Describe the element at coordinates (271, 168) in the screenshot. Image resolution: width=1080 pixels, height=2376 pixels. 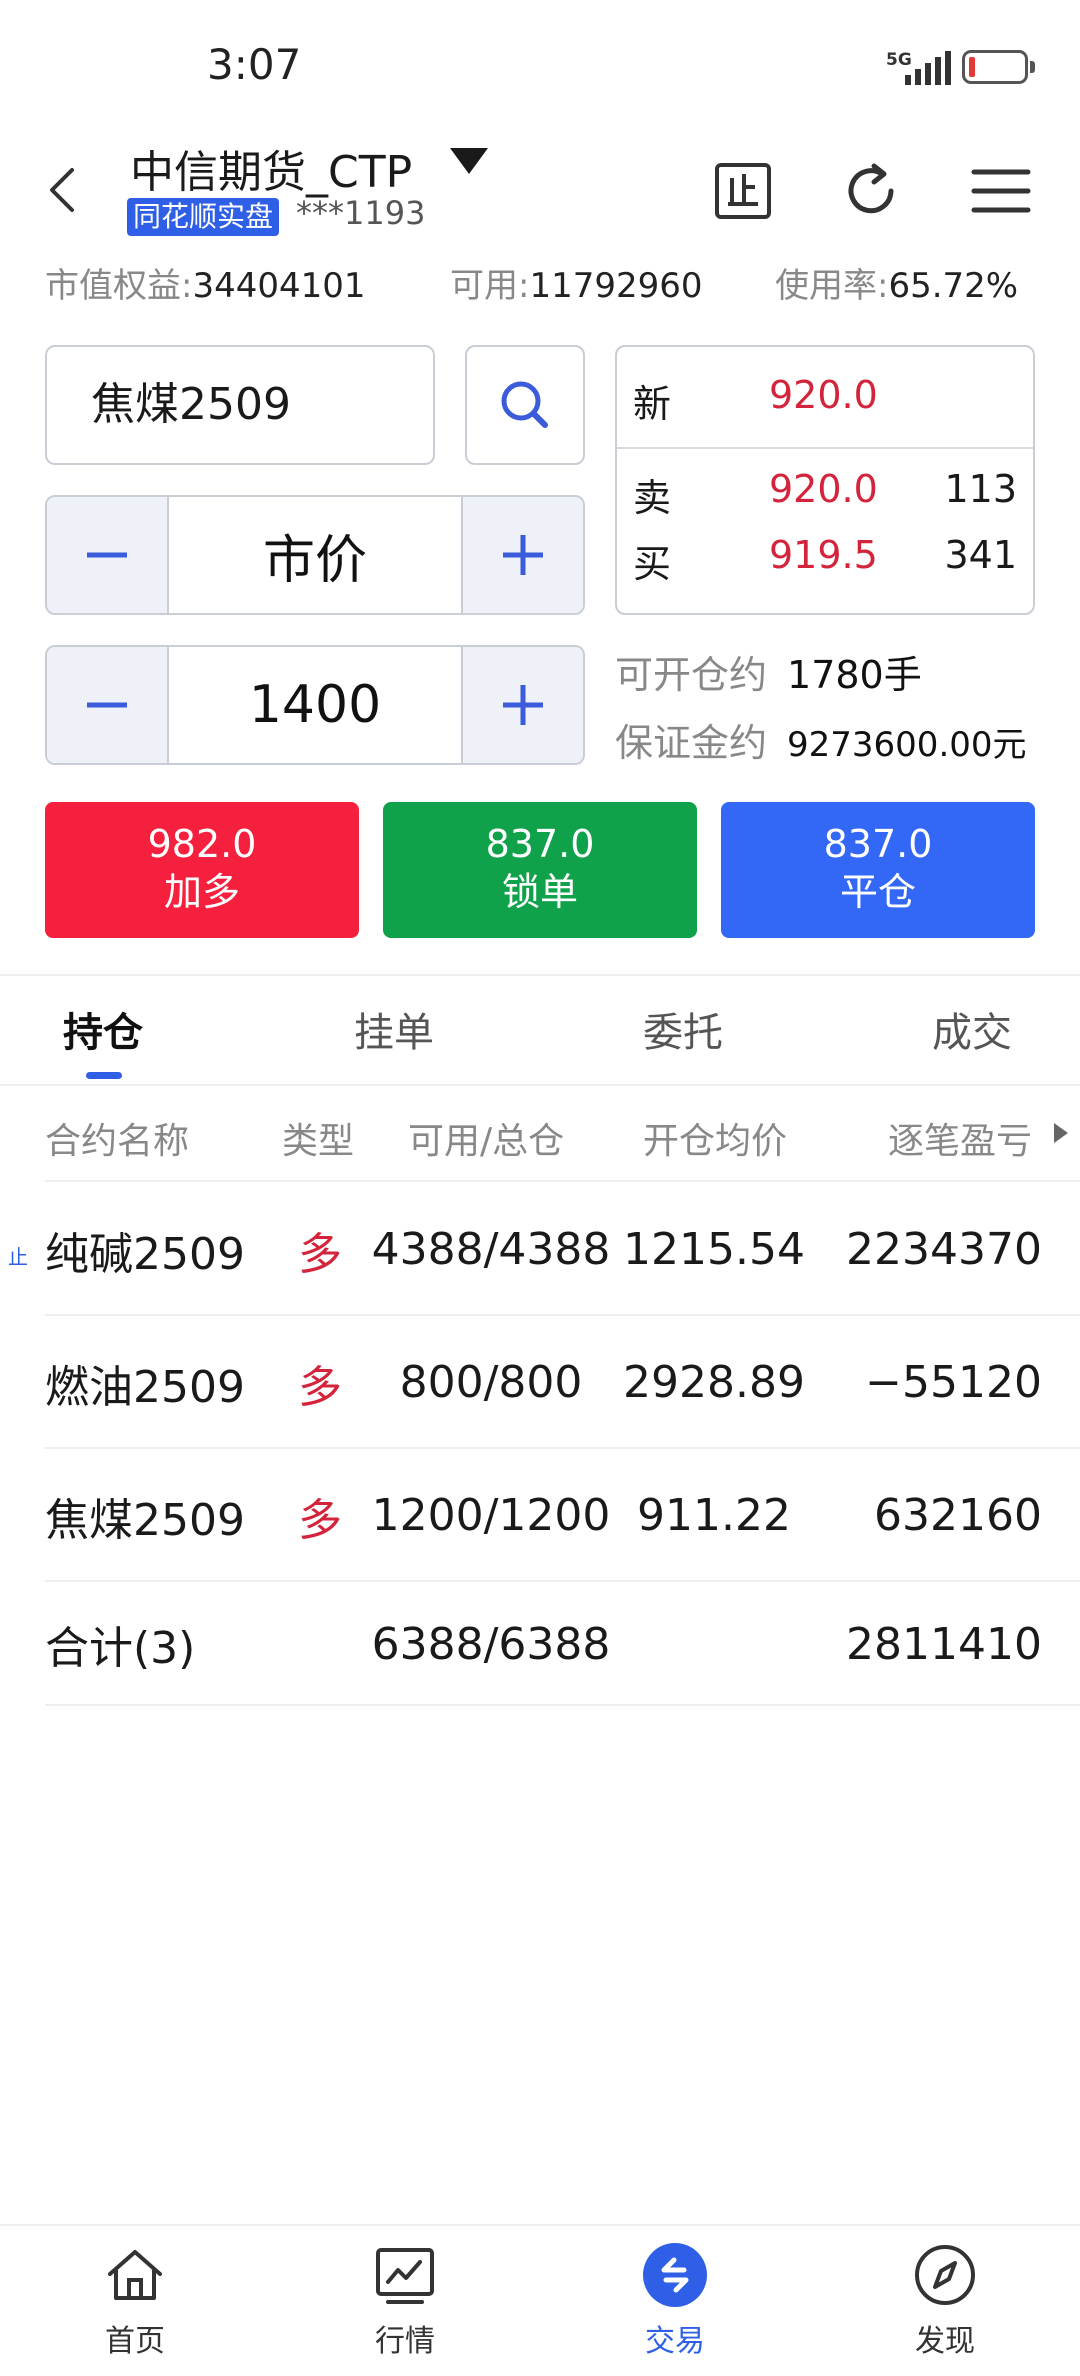
I see `account-title: 中信期货_CTP` at that location.